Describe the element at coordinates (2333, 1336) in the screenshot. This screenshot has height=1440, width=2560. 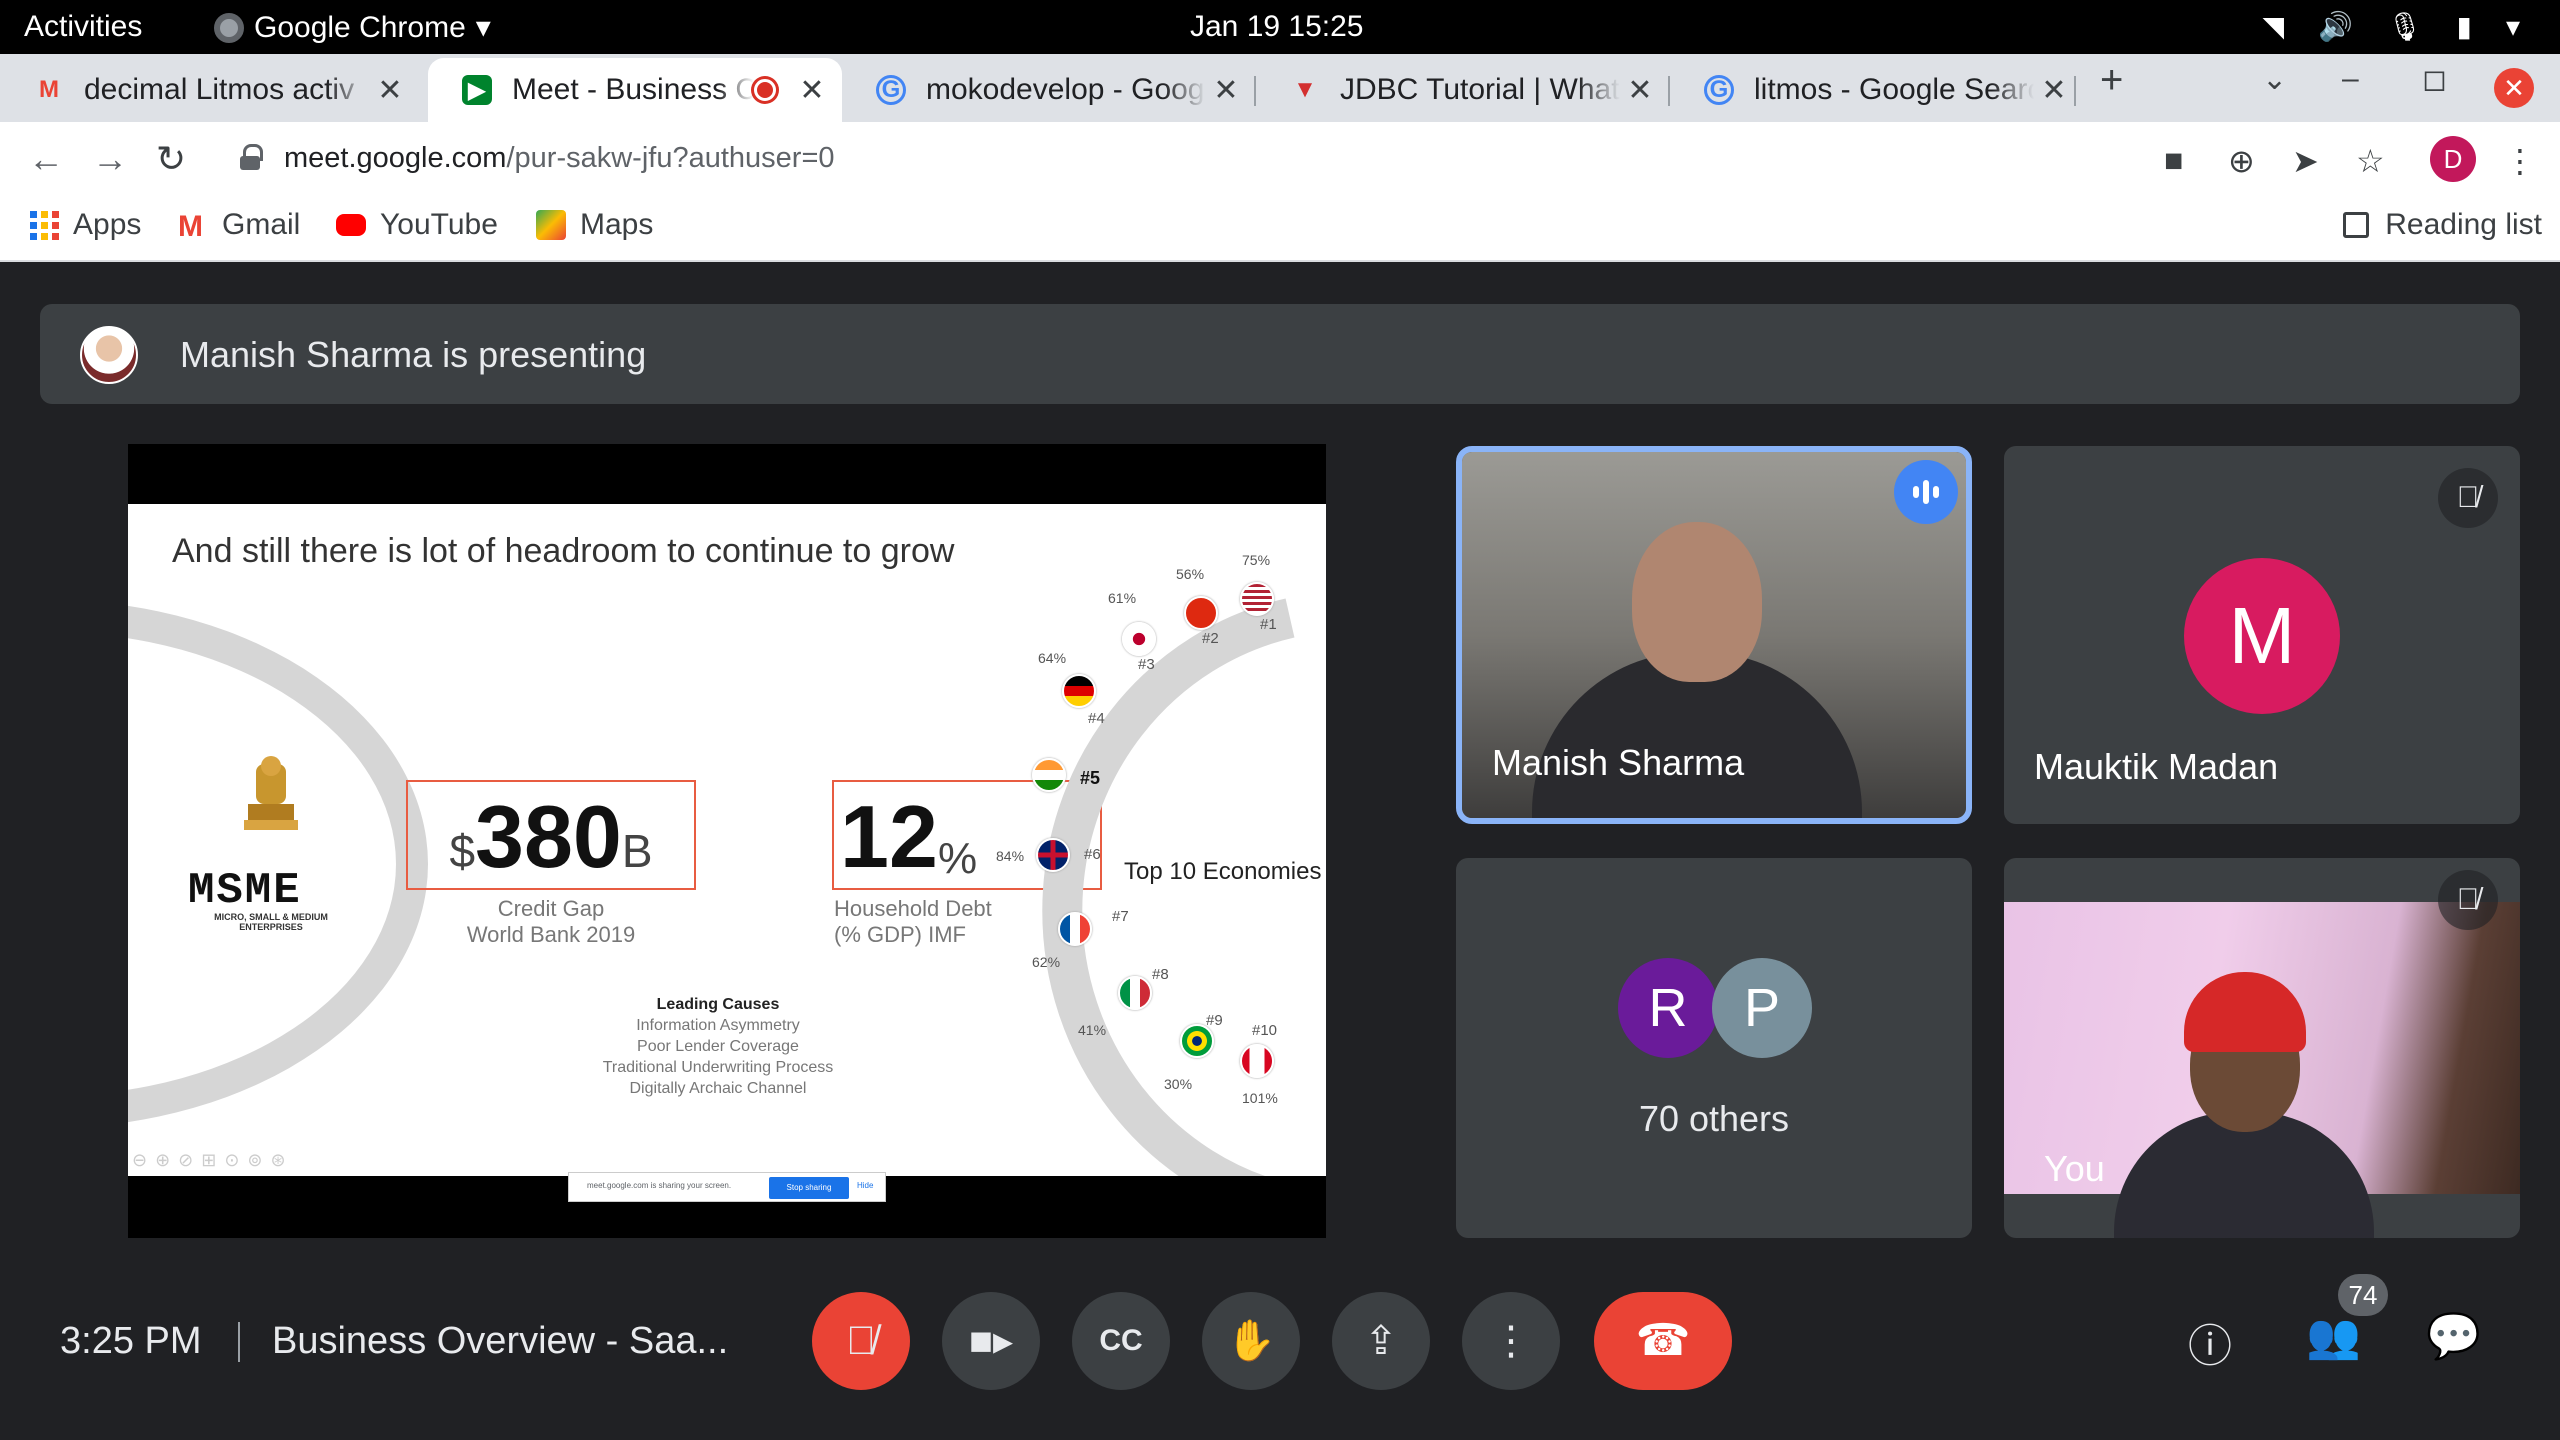
I see `people-button: 👥` at that location.